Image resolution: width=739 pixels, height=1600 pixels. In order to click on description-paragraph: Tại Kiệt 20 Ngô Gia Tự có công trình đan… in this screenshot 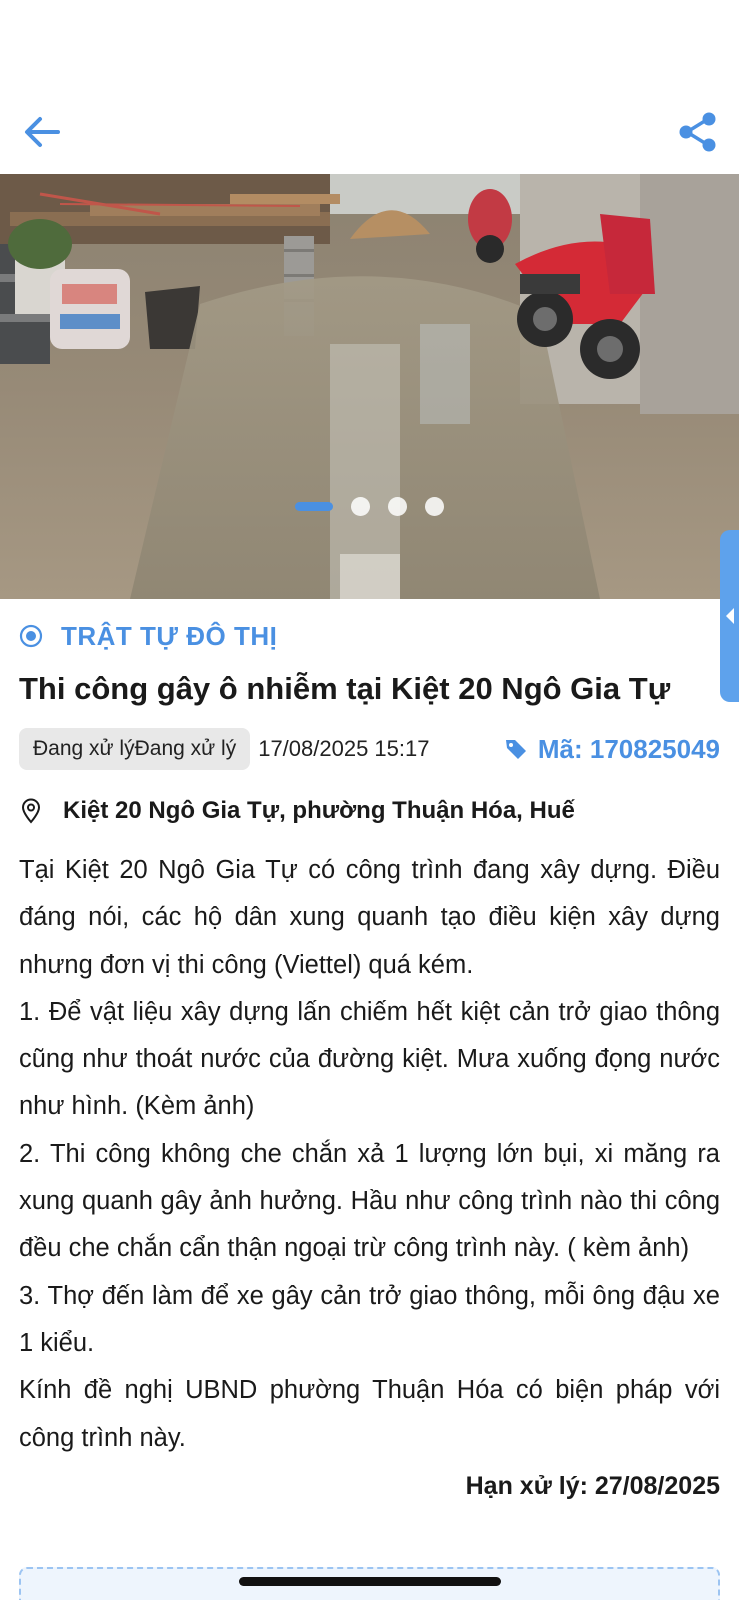, I will do `click(369, 917)`.